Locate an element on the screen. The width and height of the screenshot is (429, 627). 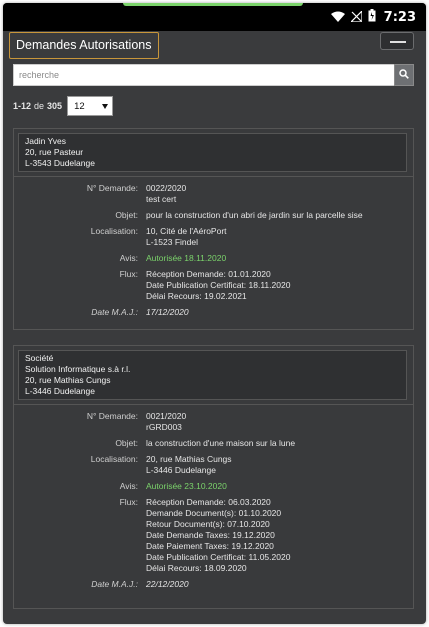
applicant-line: L-3446 Dudelange is located at coordinates (60, 391).